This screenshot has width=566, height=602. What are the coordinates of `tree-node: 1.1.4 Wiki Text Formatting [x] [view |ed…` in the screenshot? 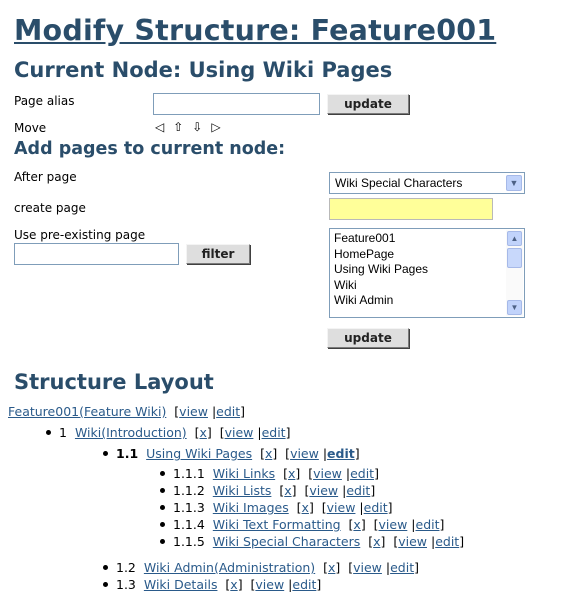 It's located at (302, 524).